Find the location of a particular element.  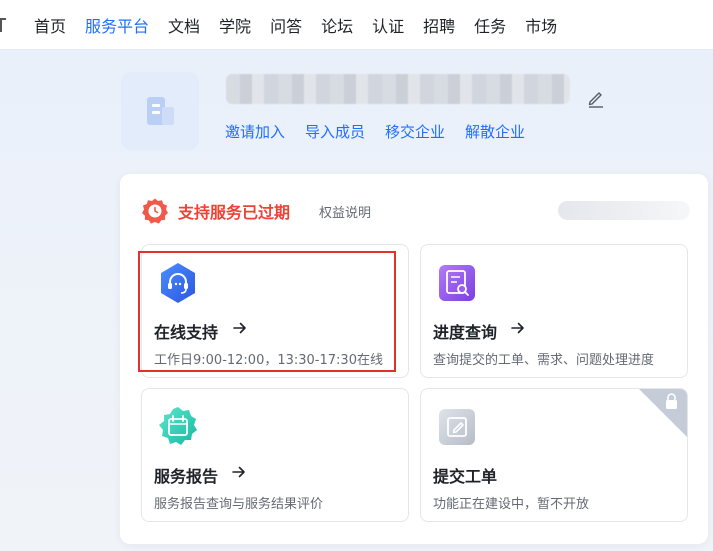

rights-description-link: 权益说明 is located at coordinates (345, 211).